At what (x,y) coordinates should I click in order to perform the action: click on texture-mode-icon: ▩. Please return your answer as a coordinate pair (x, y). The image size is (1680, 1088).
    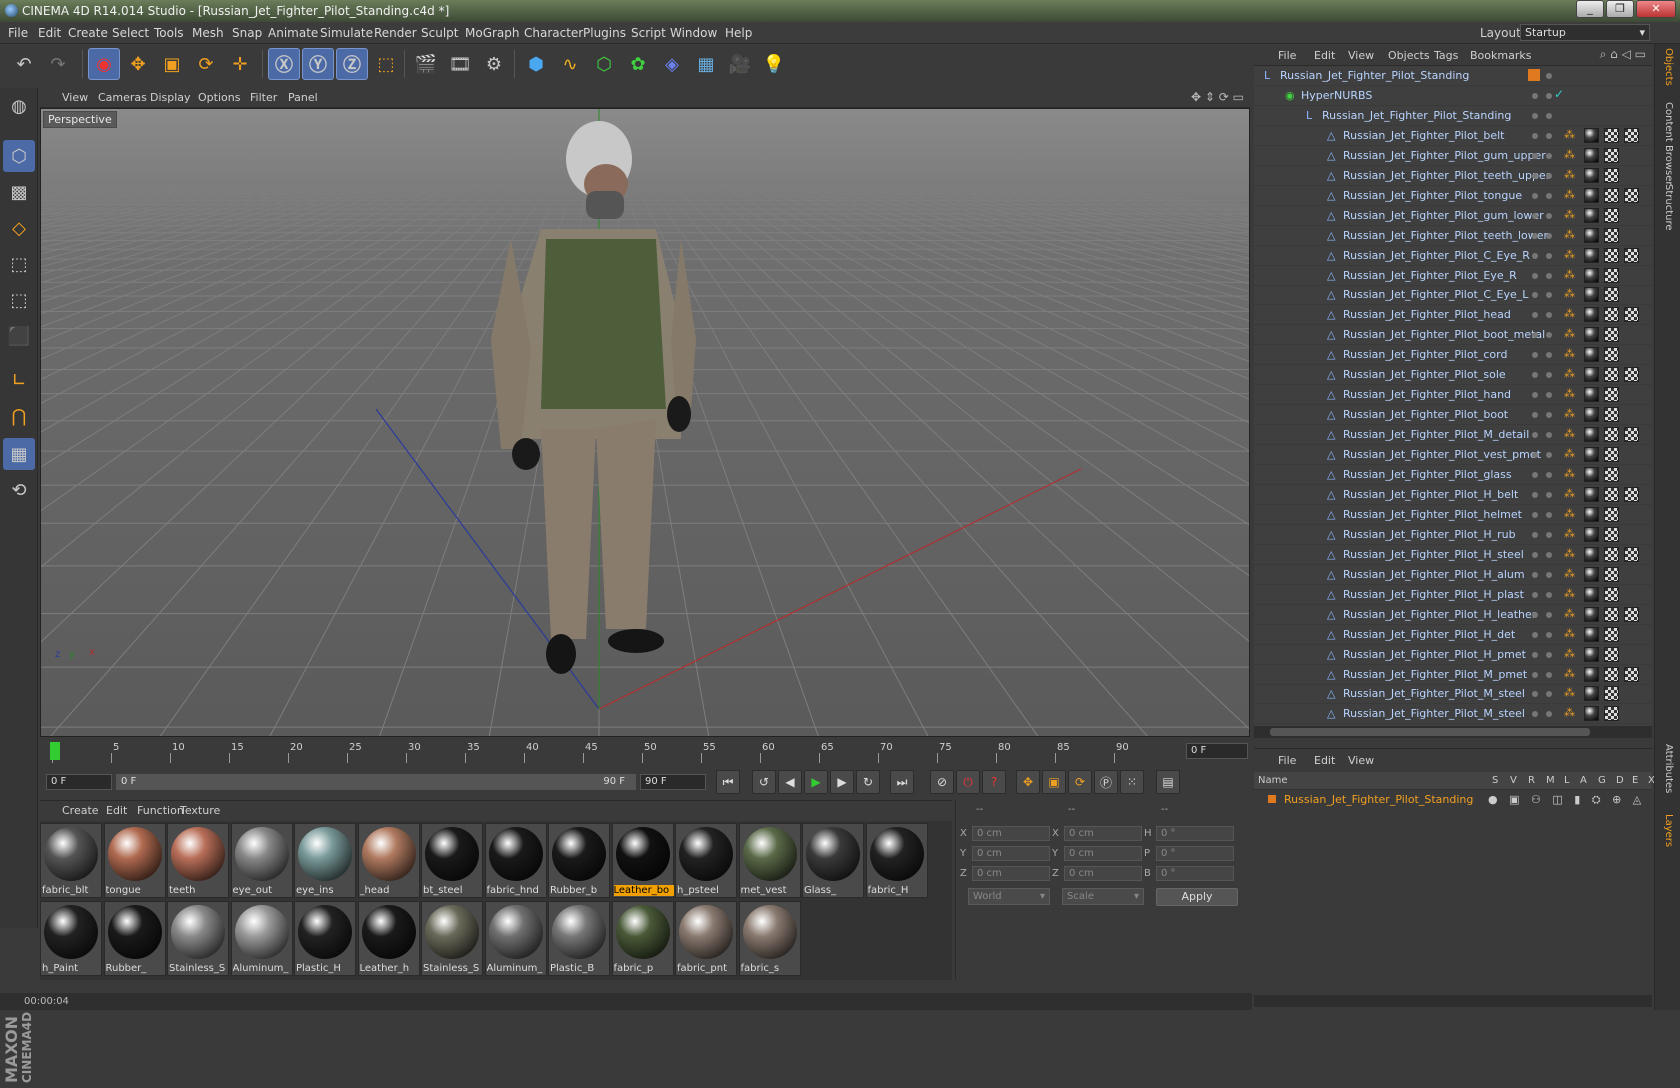
    Looking at the image, I should click on (19, 192).